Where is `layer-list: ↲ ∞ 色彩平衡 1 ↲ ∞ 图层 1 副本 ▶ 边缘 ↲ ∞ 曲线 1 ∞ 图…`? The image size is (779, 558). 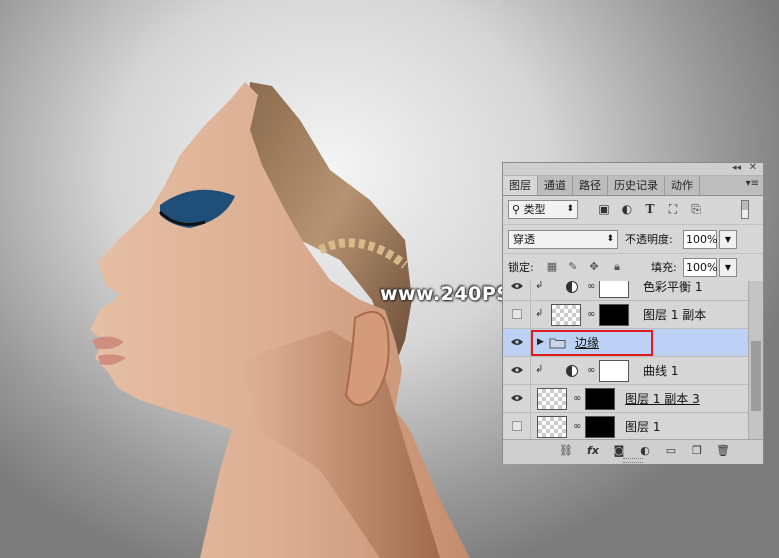
layer-list: ↲ ∞ 色彩平衡 1 ↲ ∞ 图层 1 副本 ▶ 边缘 ↲ ∞ 曲线 1 ∞ 图… is located at coordinates (625, 366).